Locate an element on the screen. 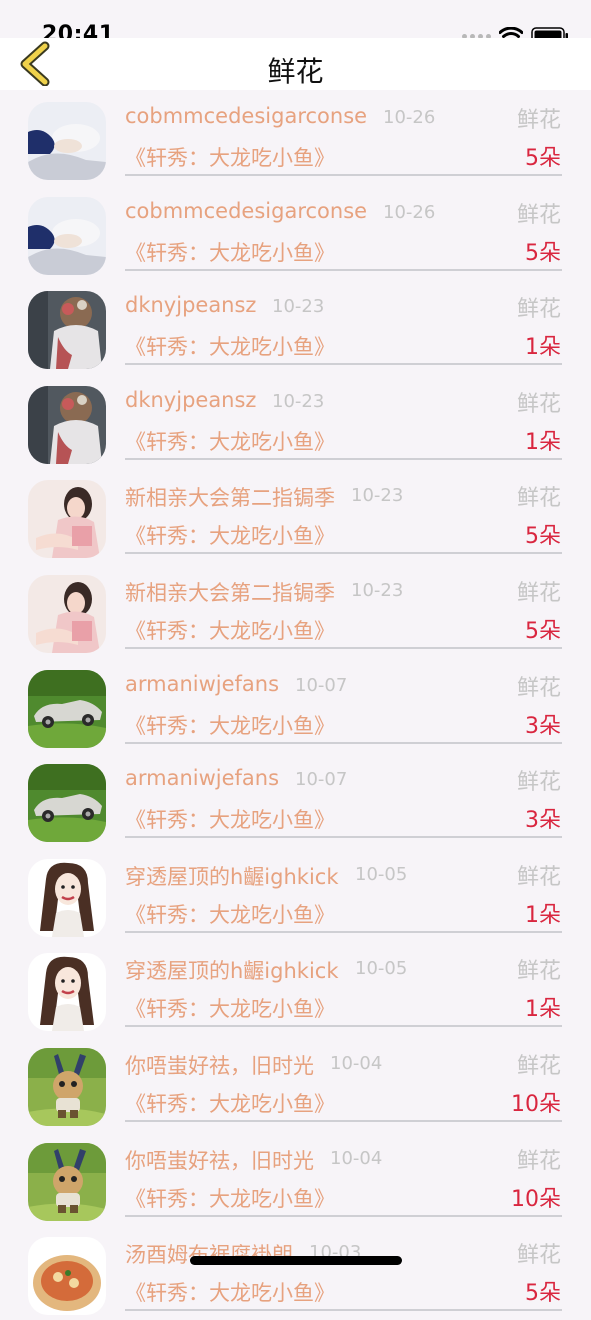  car-icon is located at coordinates (67, 803).